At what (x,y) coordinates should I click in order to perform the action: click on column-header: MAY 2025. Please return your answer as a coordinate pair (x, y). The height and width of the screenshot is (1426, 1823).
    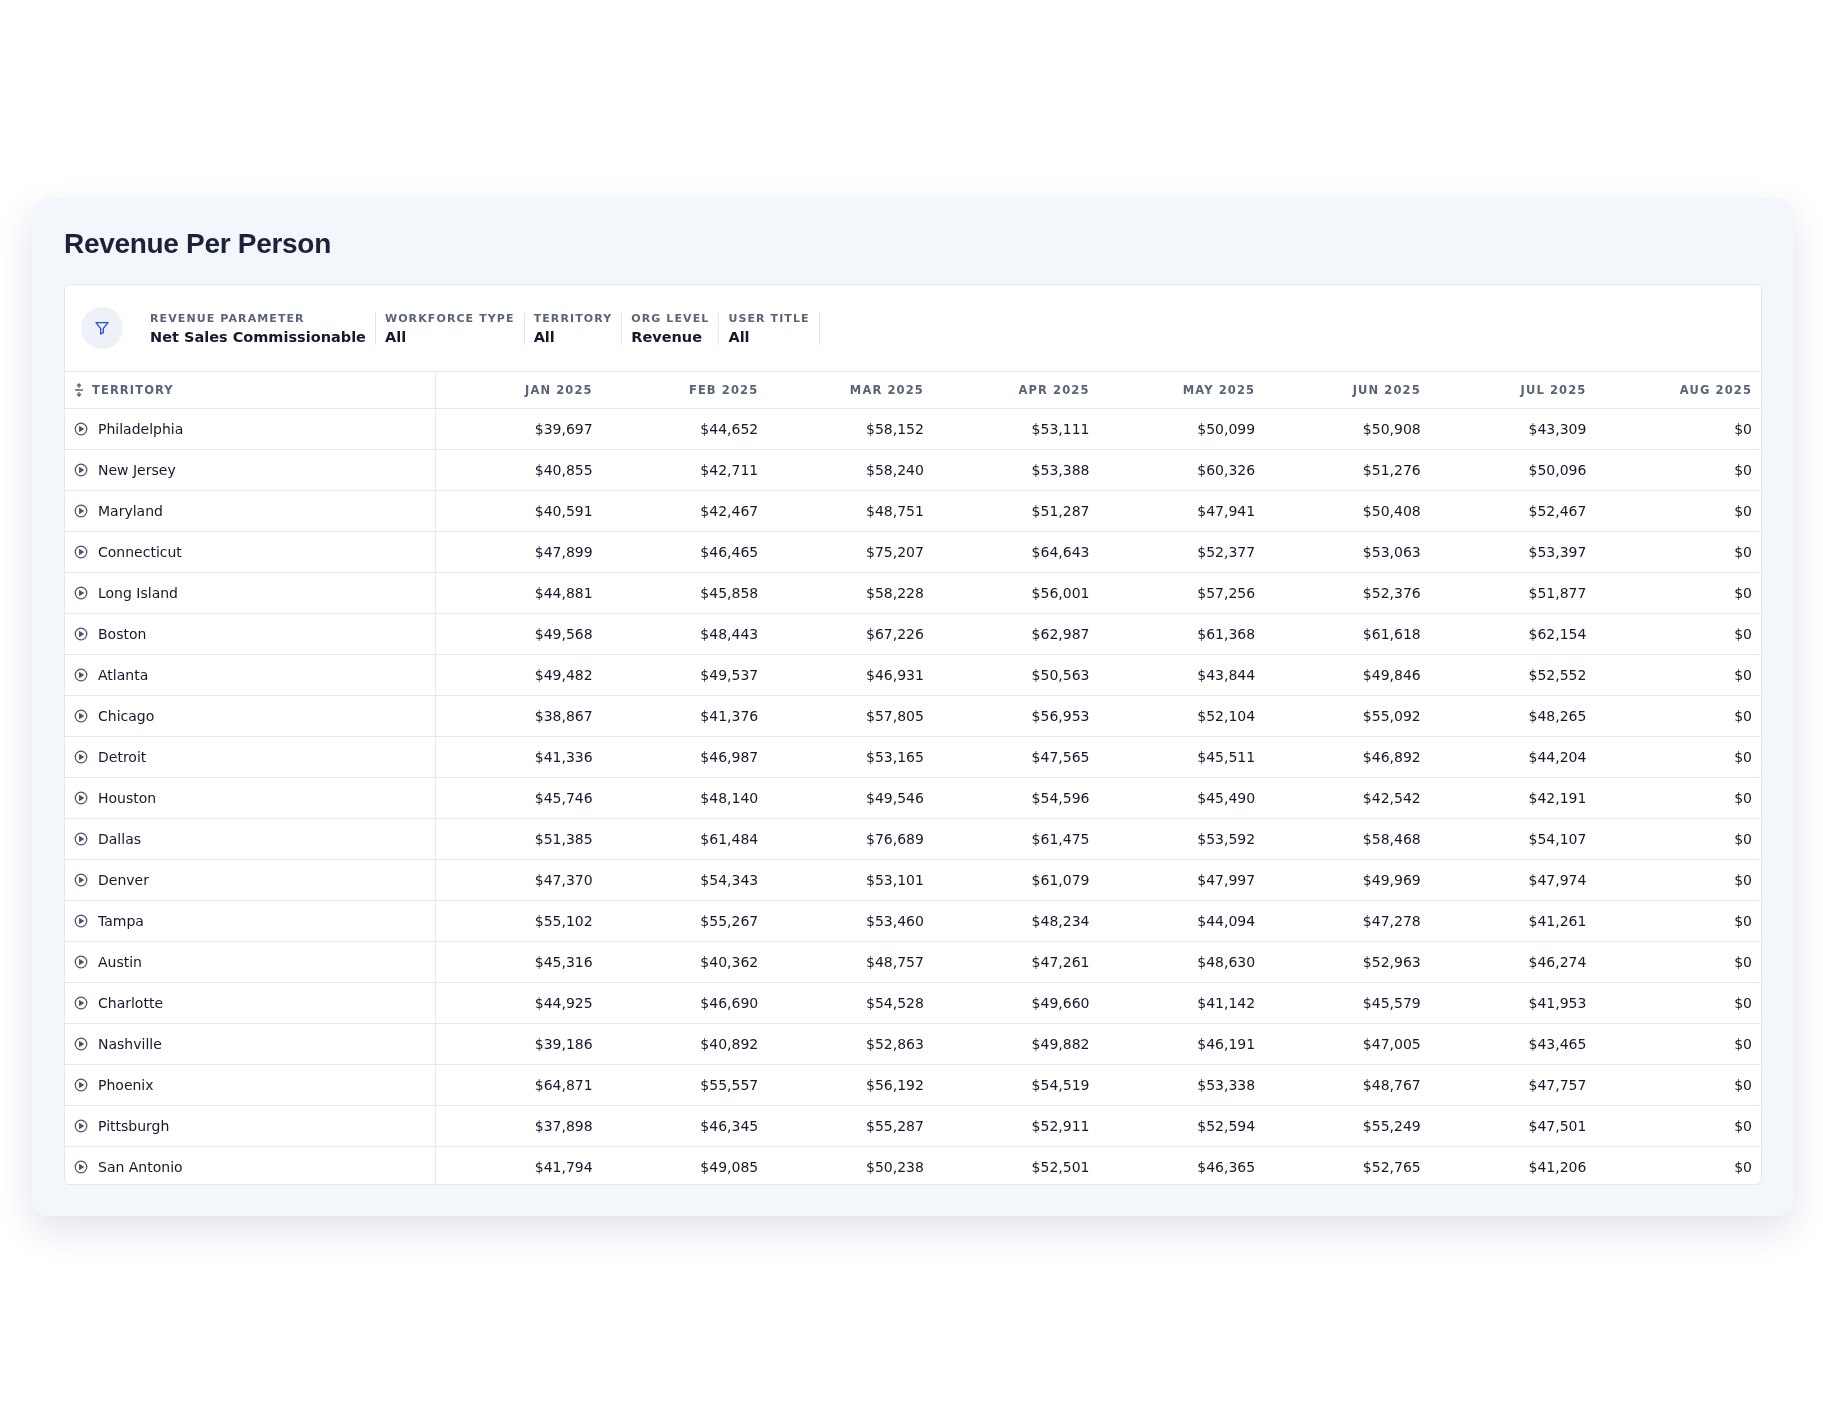
    Looking at the image, I should click on (1219, 390).